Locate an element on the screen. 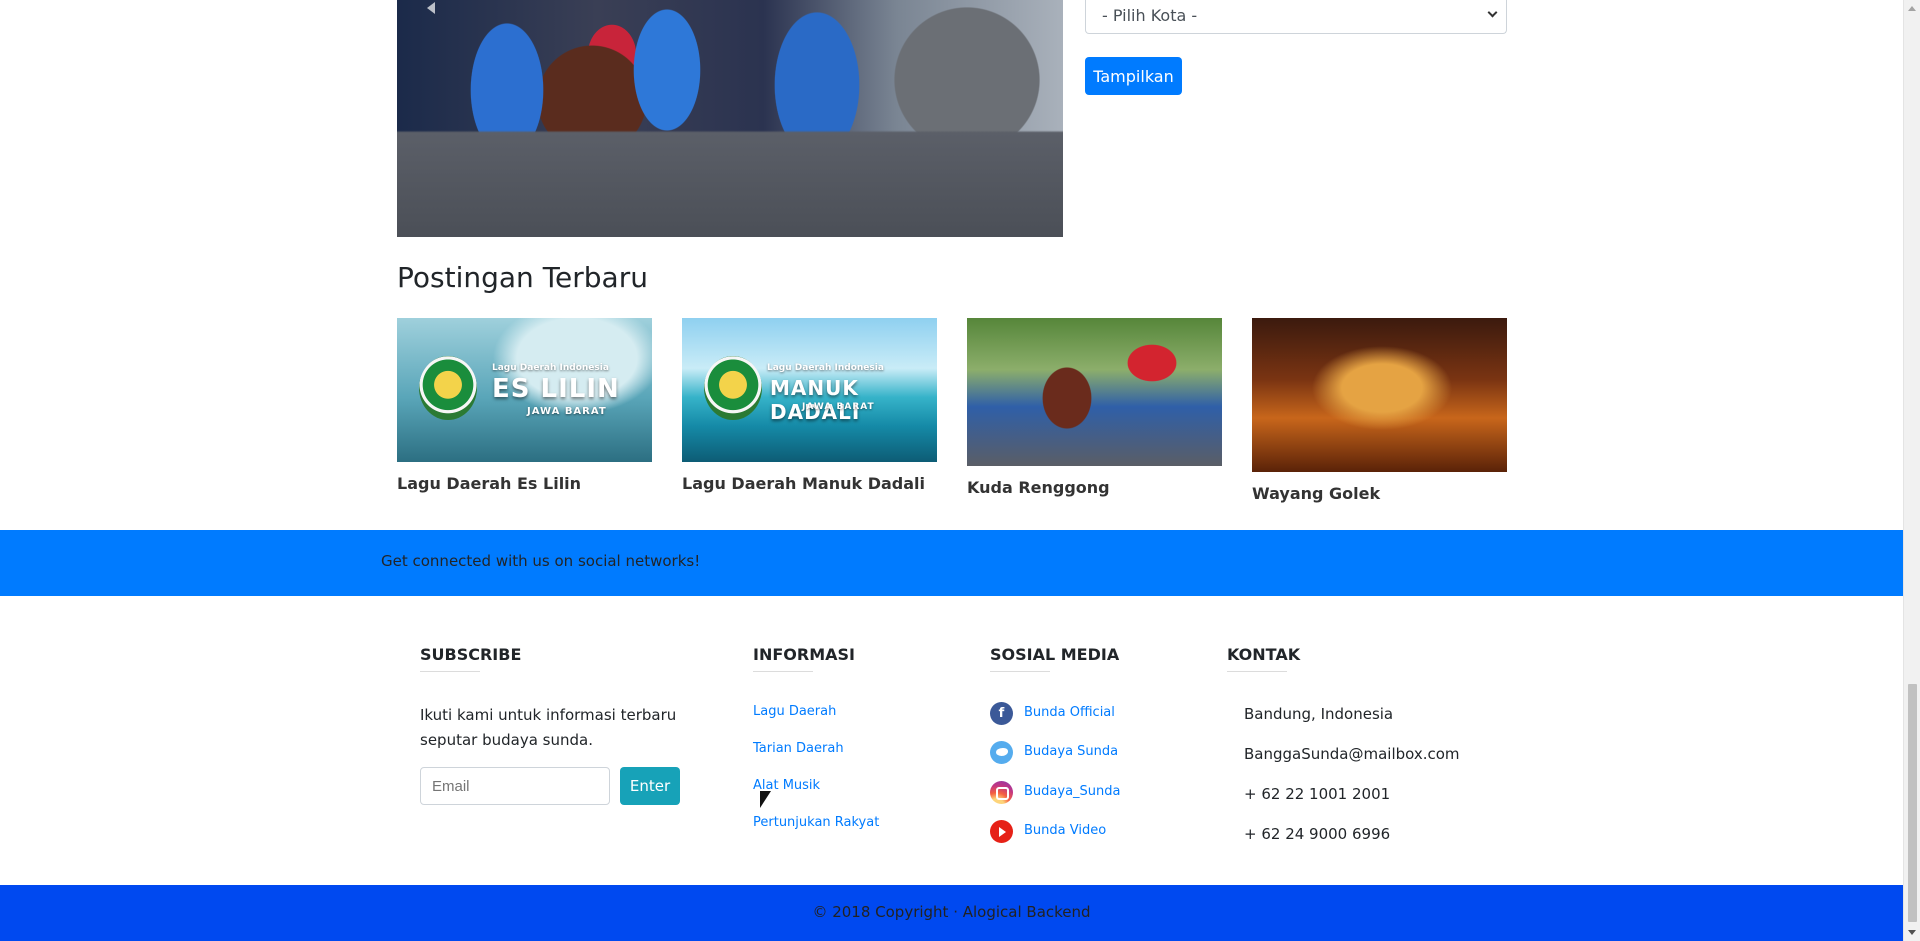 The image size is (1920, 941). mouse-cursor-icon is located at coordinates (765, 799).